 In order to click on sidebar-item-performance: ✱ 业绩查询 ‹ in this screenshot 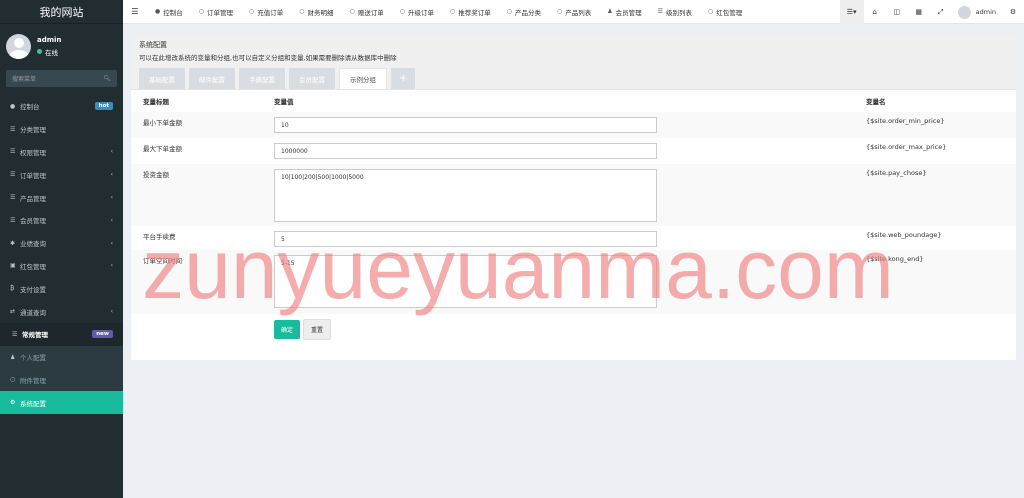, I will do `click(61, 243)`.